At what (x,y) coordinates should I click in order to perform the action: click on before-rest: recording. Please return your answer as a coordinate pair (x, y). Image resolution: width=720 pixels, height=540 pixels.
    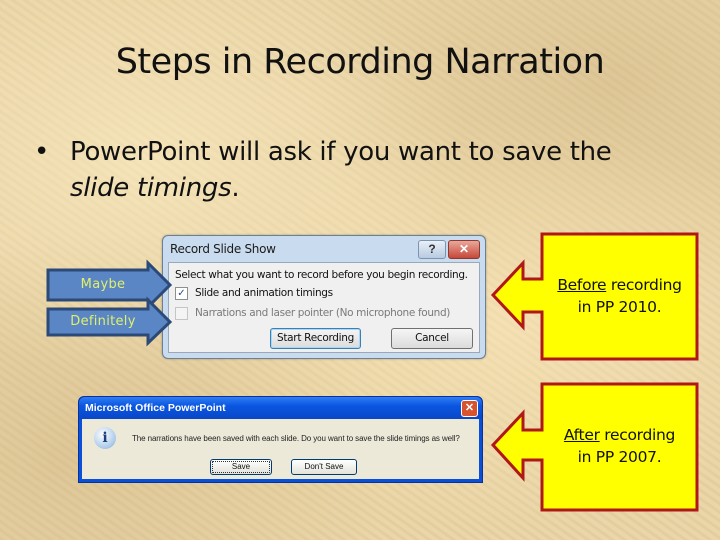
    Looking at the image, I should click on (644, 285).